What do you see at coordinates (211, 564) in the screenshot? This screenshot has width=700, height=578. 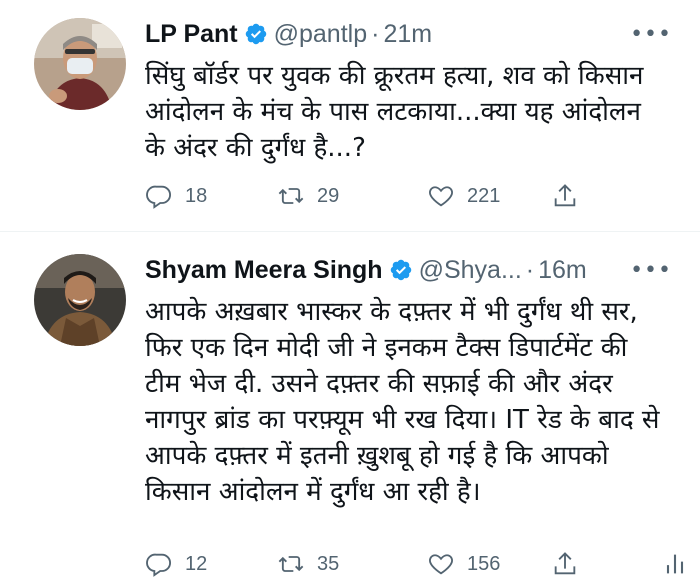 I see `reply-button: 12` at bounding box center [211, 564].